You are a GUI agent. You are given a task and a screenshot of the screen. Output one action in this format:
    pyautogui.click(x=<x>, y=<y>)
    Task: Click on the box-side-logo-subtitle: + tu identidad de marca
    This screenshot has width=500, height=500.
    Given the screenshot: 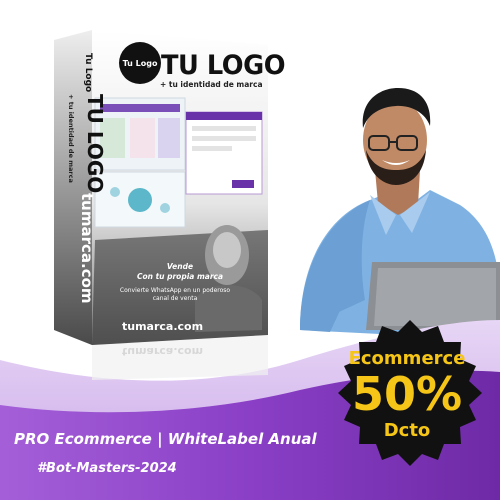 What is the action you would take?
    pyautogui.click(x=71, y=138)
    